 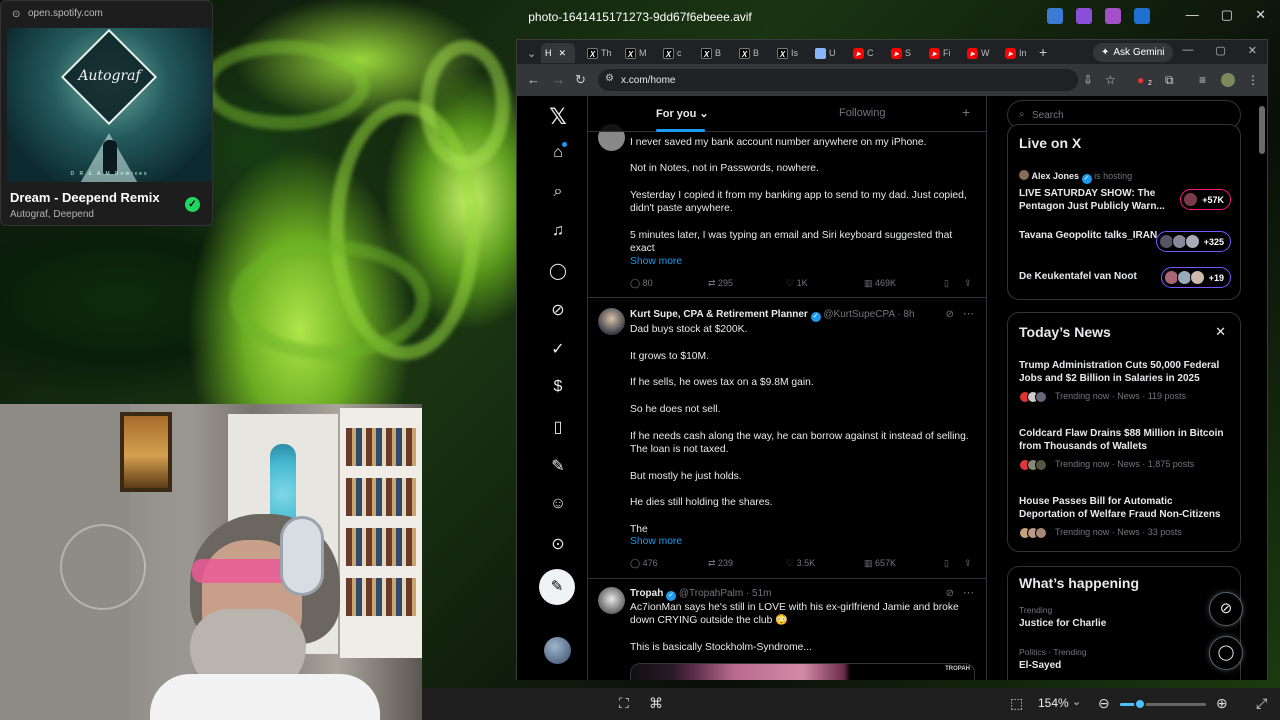 What do you see at coordinates (968, 313) in the screenshot?
I see `more-options-icon: ⋯` at bounding box center [968, 313].